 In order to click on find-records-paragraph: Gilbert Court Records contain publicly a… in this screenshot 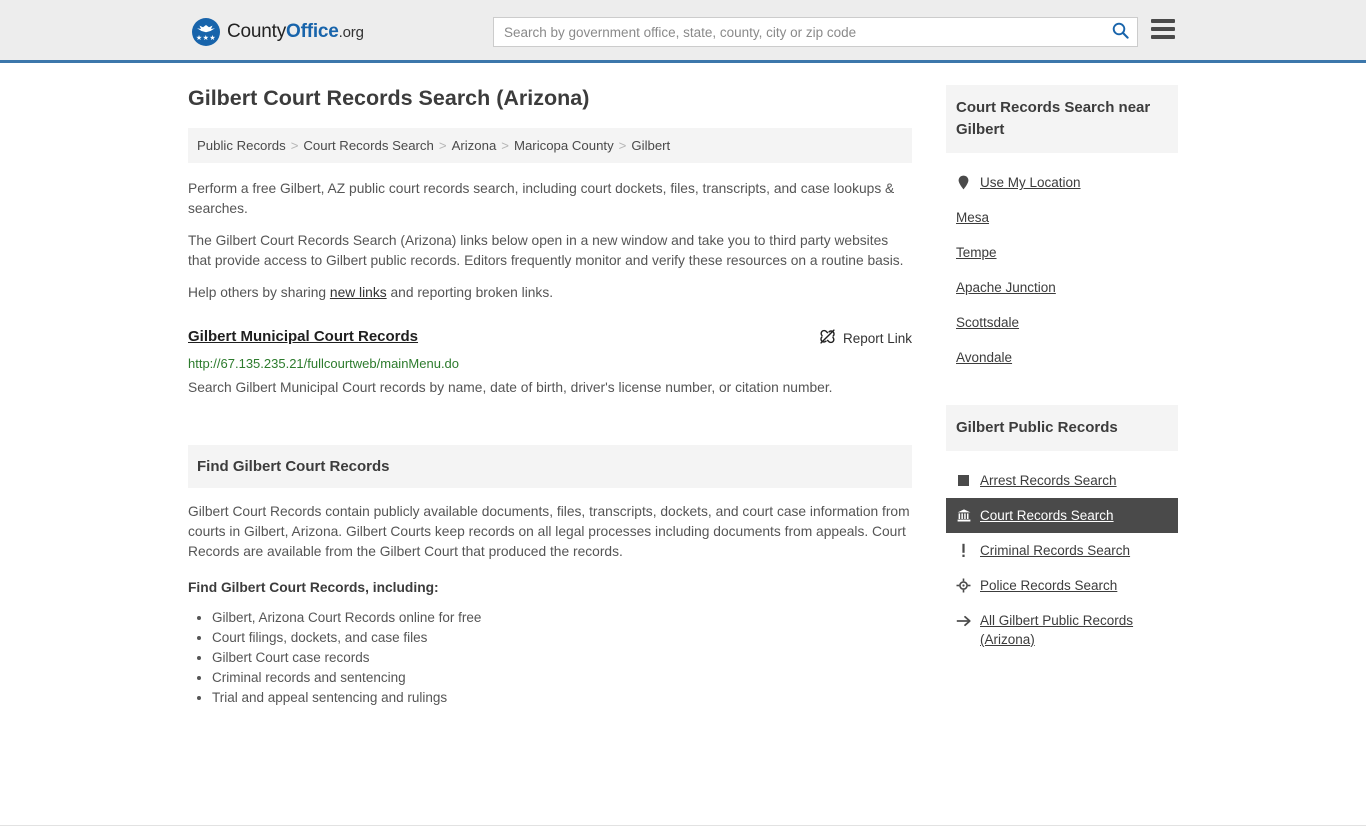, I will do `click(549, 531)`.